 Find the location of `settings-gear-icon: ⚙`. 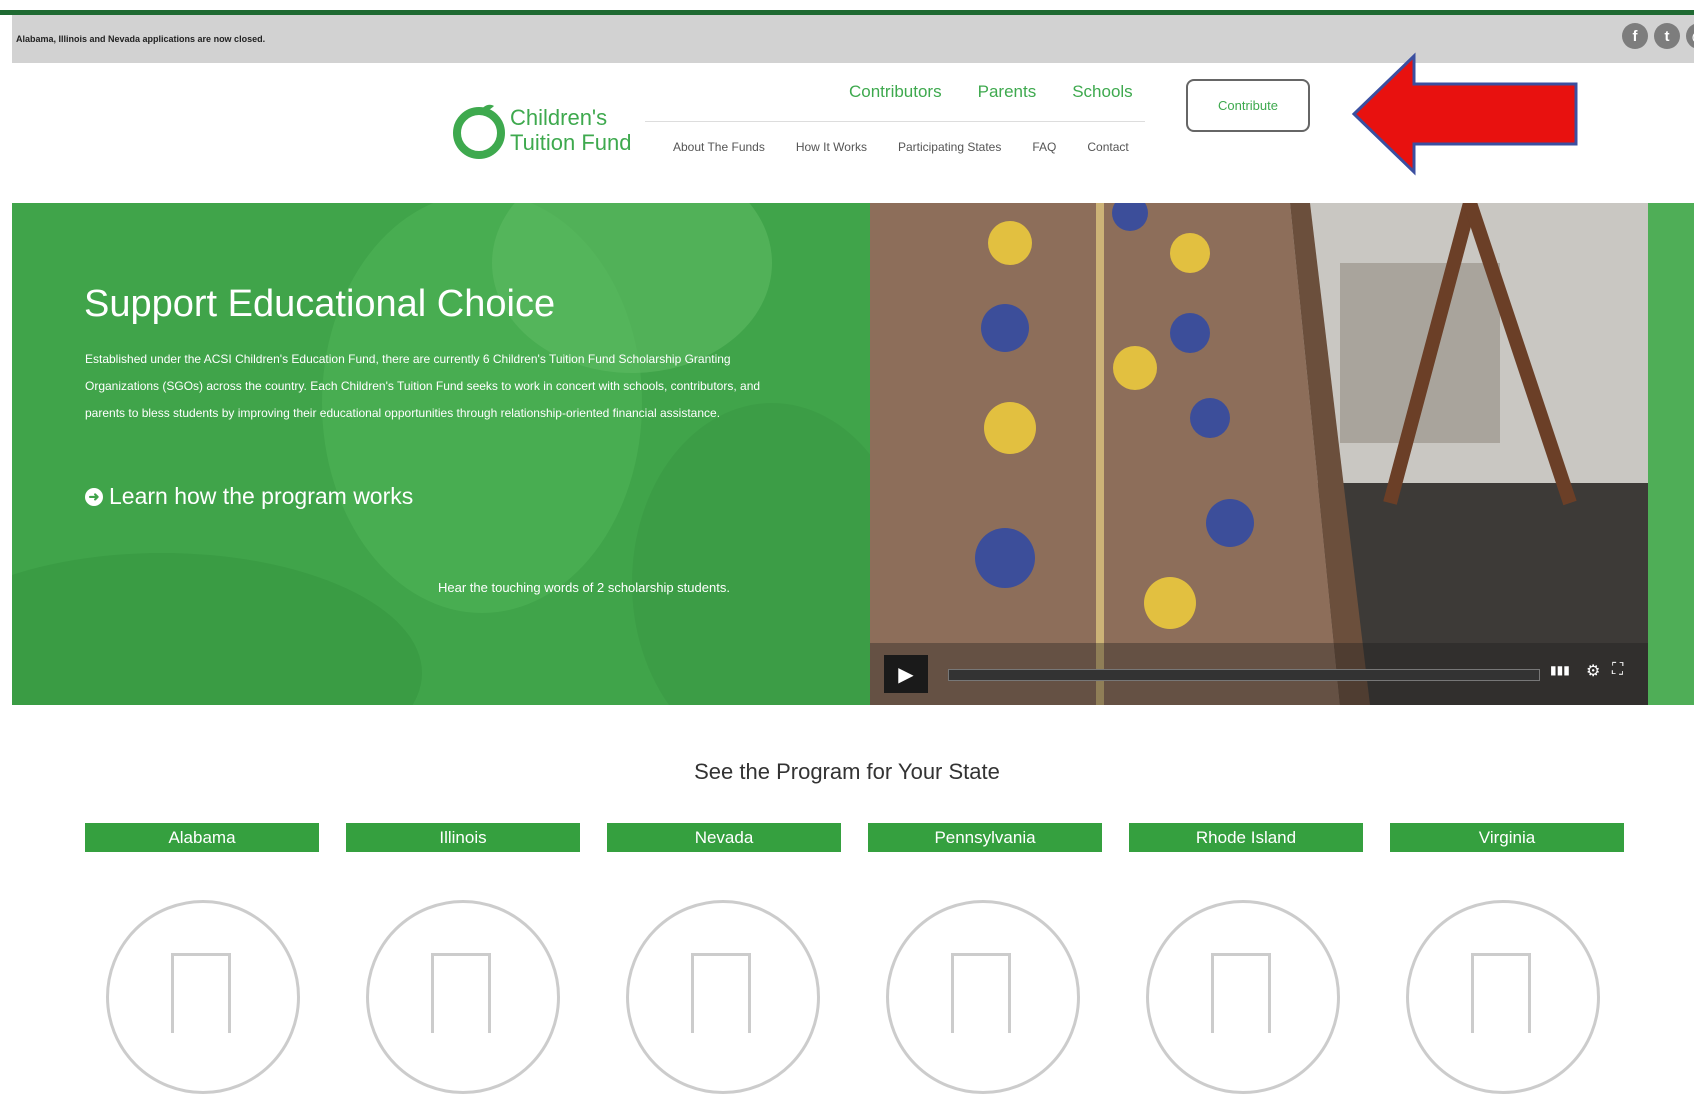

settings-gear-icon: ⚙ is located at coordinates (1593, 671).